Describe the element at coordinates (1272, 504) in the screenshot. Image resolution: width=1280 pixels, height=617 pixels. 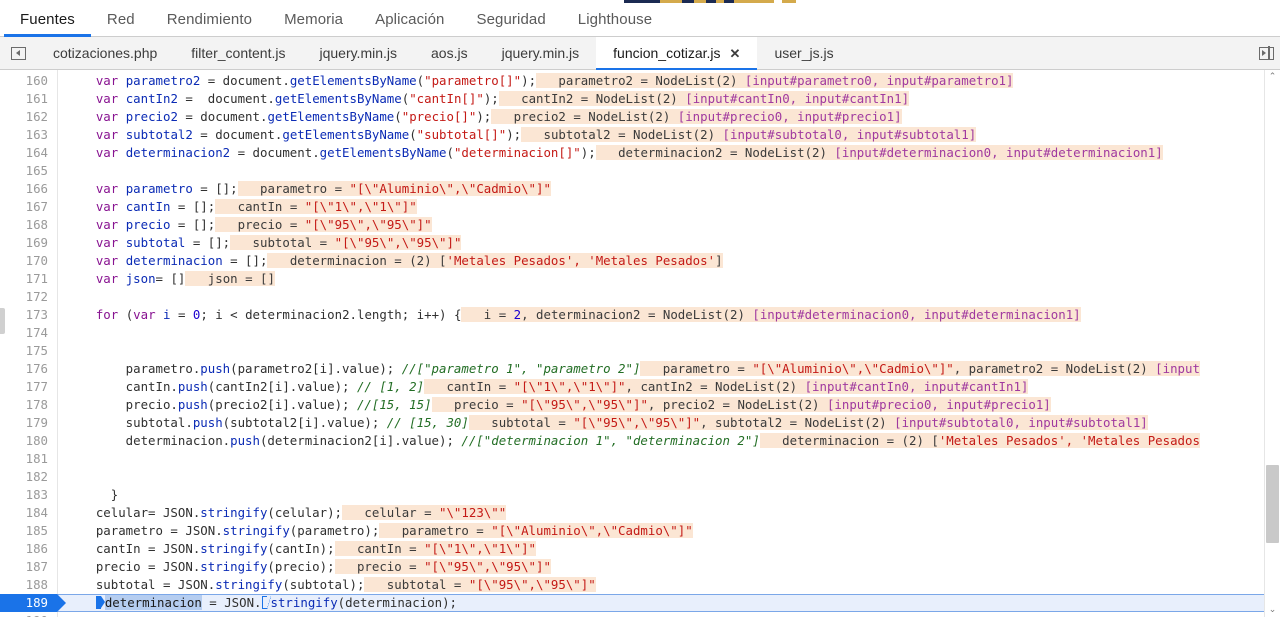
I see `scrollbar-thumb` at that location.